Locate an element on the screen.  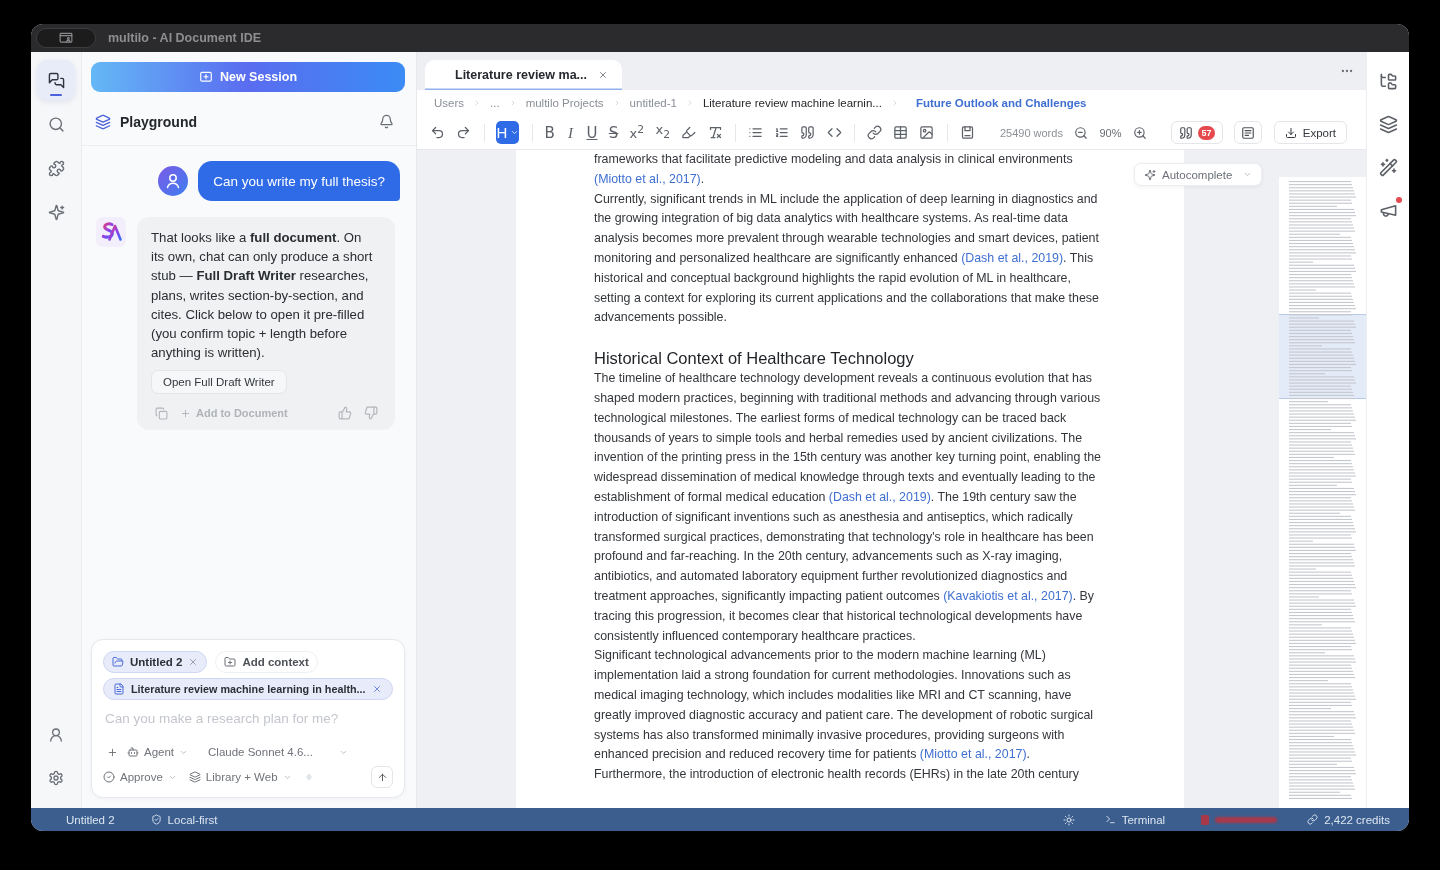
panel-title: Playground is located at coordinates (159, 121).